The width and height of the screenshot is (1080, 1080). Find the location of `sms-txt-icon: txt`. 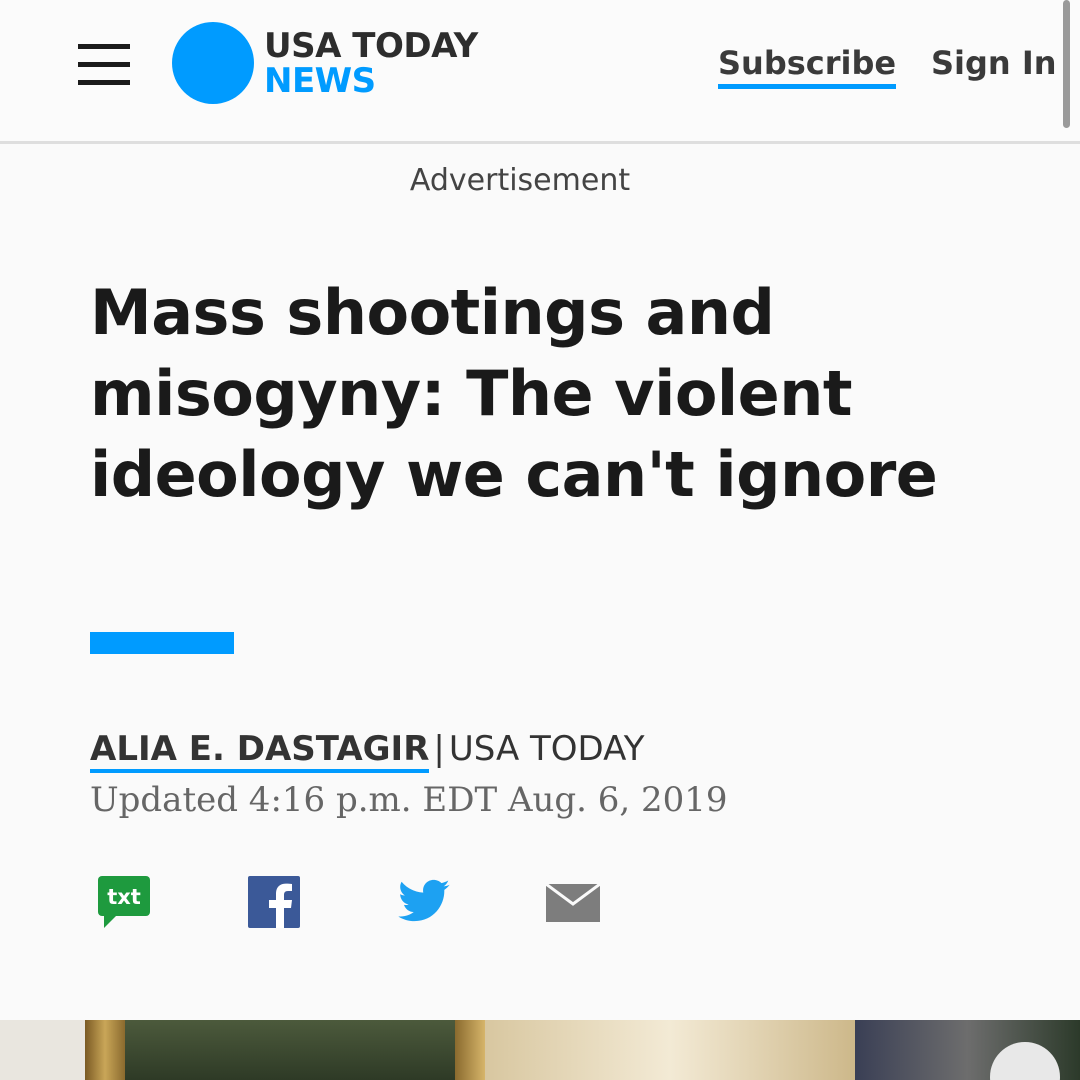

sms-txt-icon: txt is located at coordinates (124, 904).